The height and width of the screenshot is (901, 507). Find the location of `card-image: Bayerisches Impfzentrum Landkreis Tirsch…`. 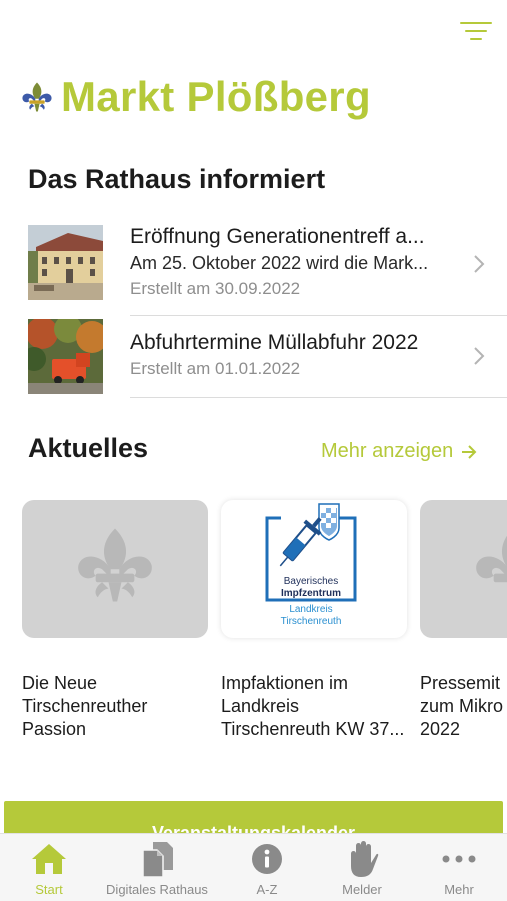

card-image: Bayerisches Impfzentrum Landkreis Tirsch… is located at coordinates (314, 569).